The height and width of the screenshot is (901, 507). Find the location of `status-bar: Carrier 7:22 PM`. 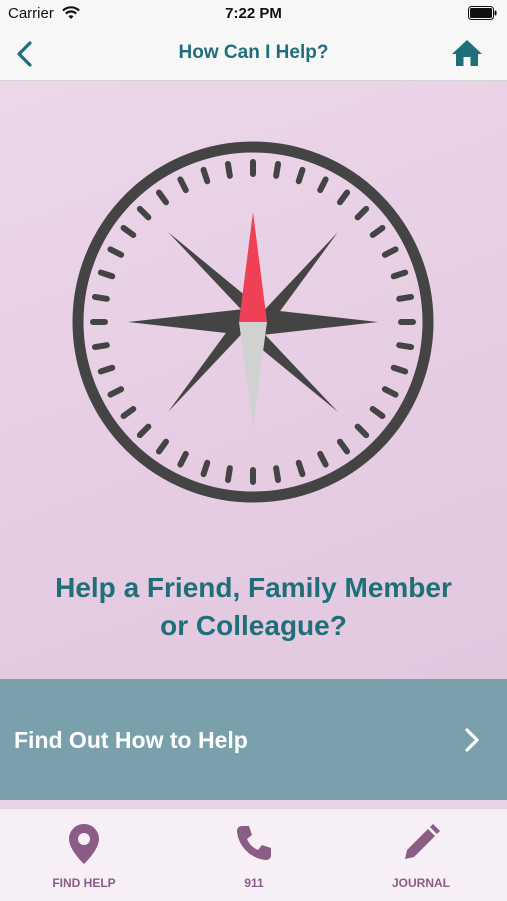

status-bar: Carrier 7:22 PM is located at coordinates (253, 14).